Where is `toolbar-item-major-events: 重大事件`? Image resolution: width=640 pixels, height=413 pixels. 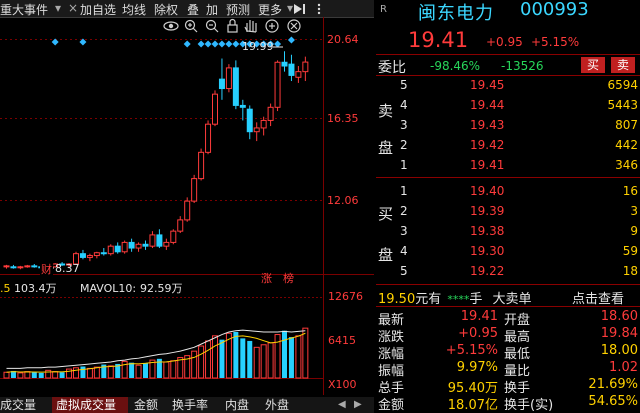
toolbar-item-major-events: 重大事件 is located at coordinates (24, 9).